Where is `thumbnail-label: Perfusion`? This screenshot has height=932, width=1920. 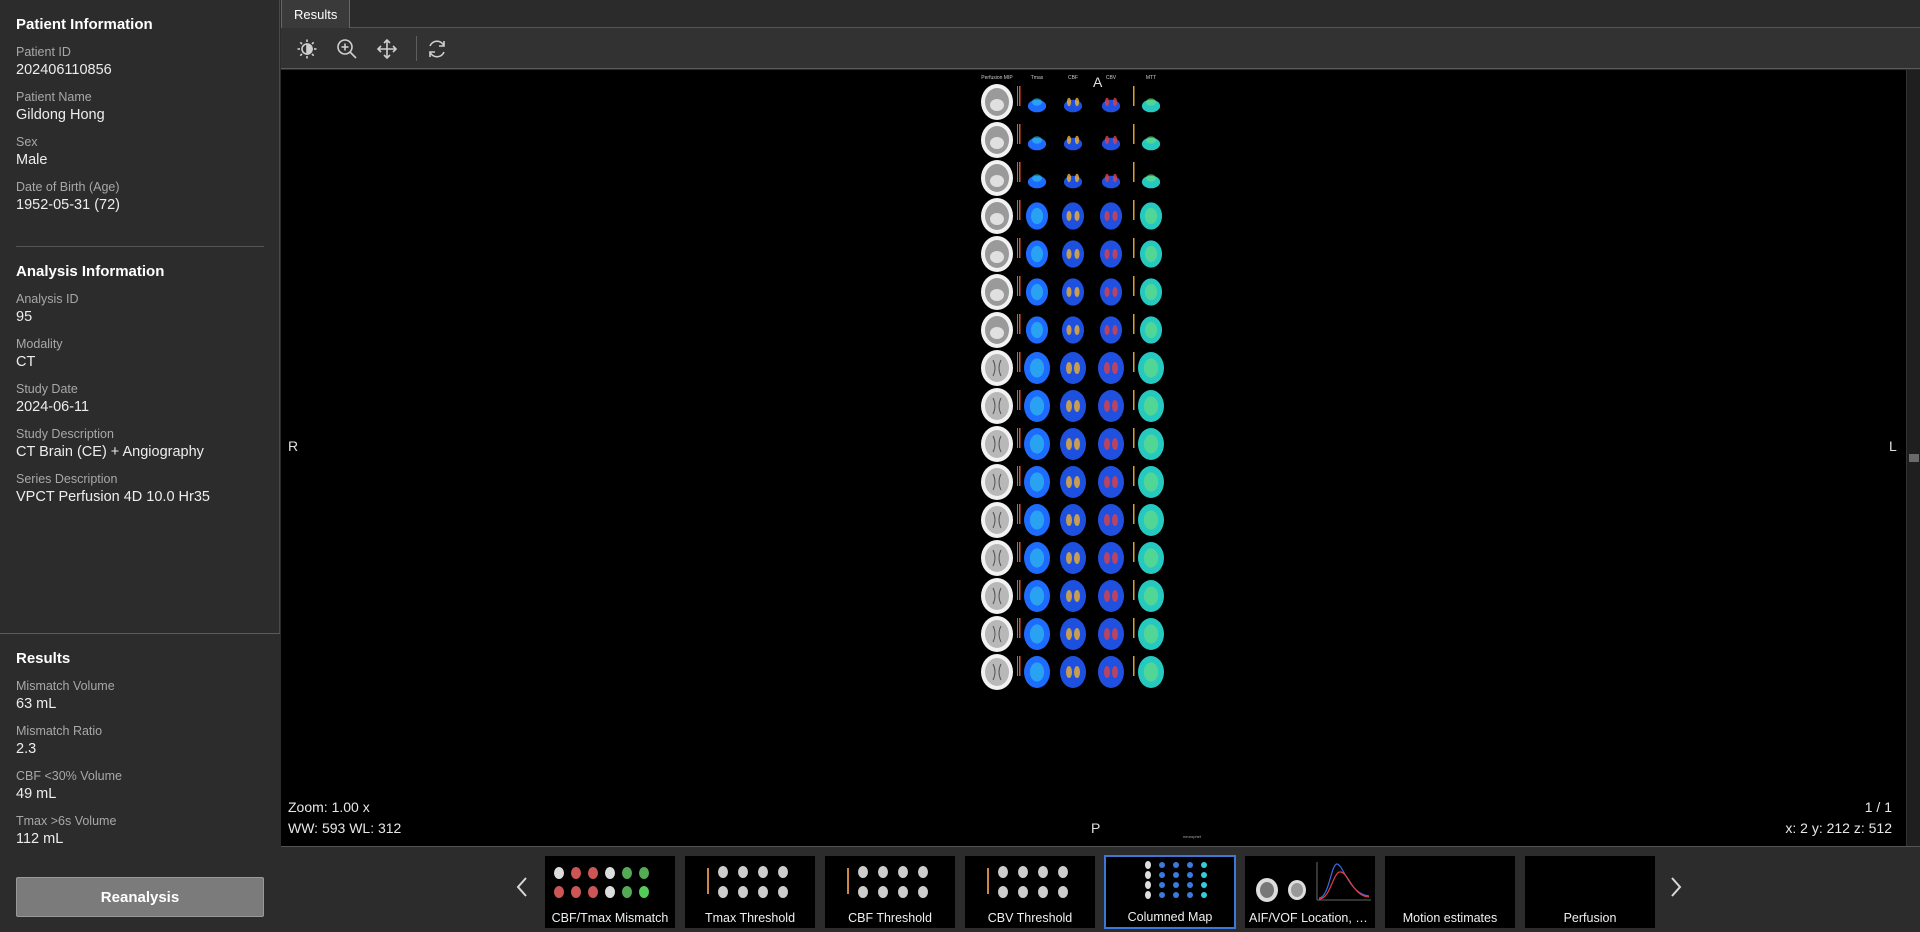 thumbnail-label: Perfusion is located at coordinates (1590, 918).